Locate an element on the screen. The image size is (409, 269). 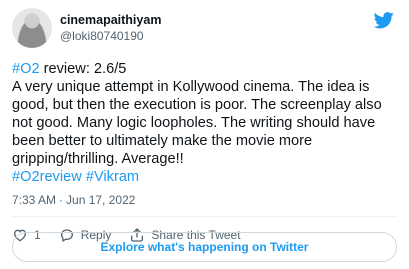
hashtag-o2review: #O2review is located at coordinates (47, 177).